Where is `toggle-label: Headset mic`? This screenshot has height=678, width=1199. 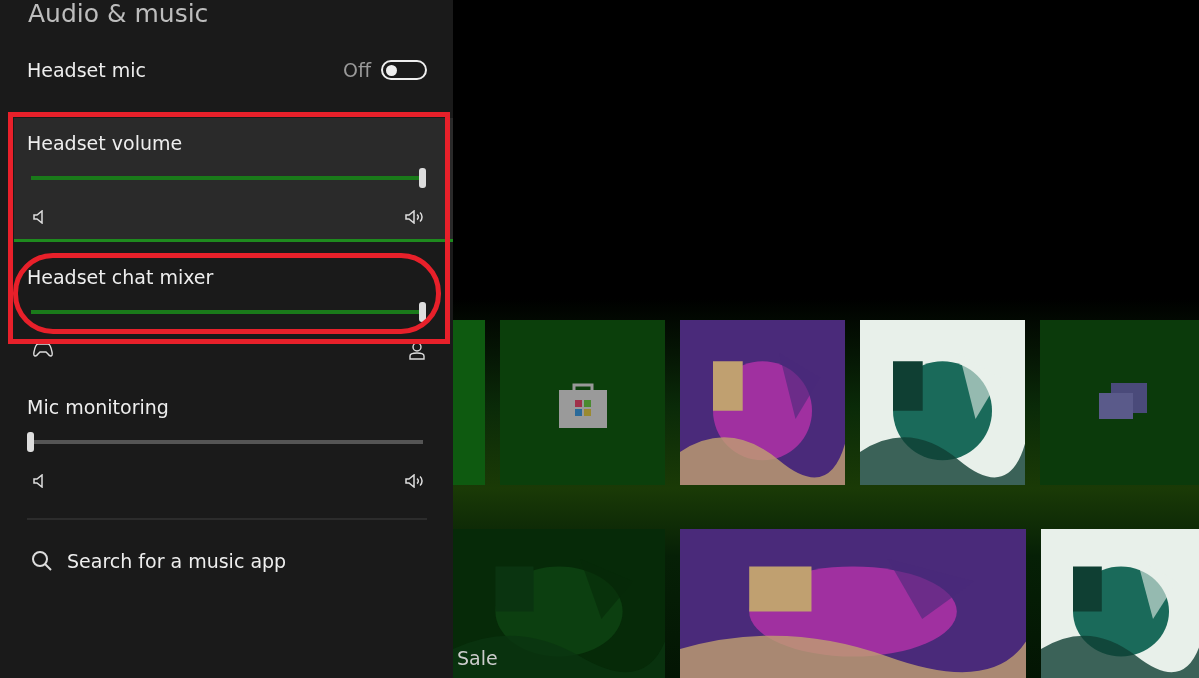
toggle-label: Headset mic is located at coordinates (86, 70).